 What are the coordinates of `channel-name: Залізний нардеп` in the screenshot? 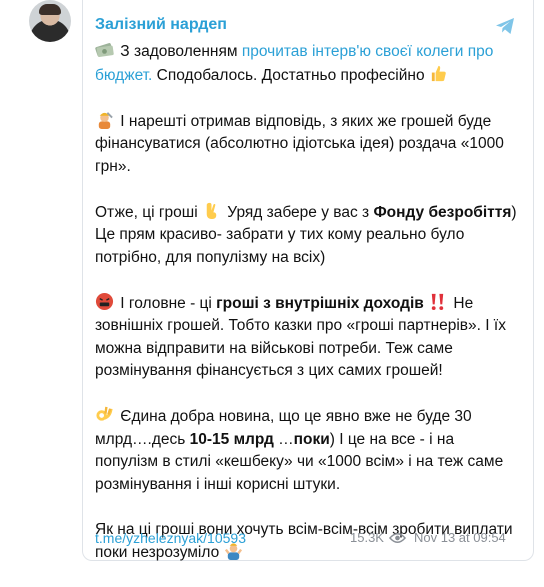 It's located at (161, 25).